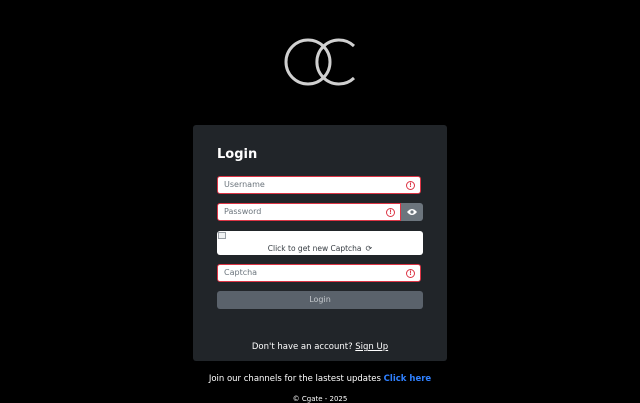 The image size is (640, 403). Describe the element at coordinates (408, 379) in the screenshot. I see `click-here-link: Click here` at that location.